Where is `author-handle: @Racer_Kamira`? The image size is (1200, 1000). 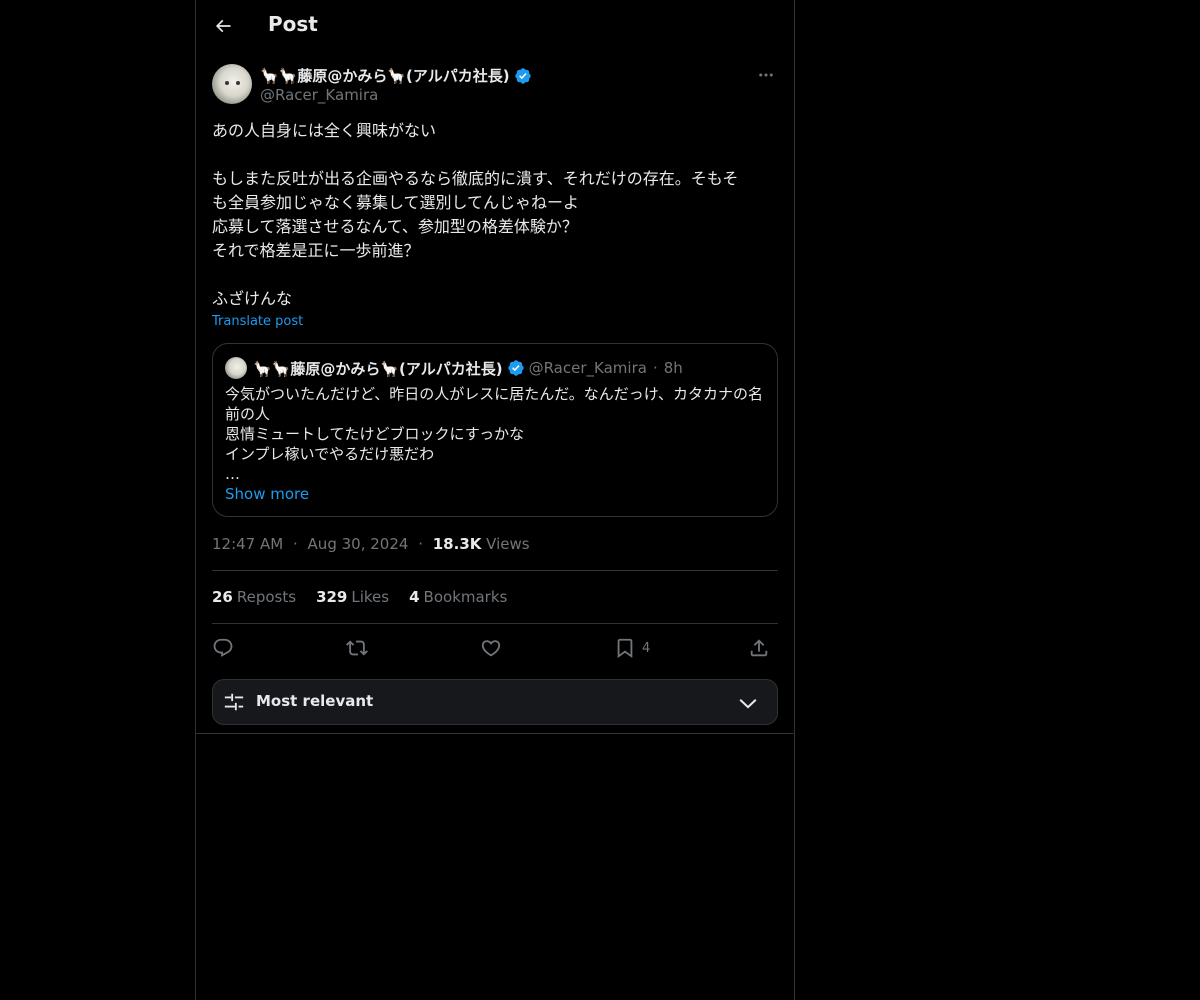 author-handle: @Racer_Kamira is located at coordinates (319, 95).